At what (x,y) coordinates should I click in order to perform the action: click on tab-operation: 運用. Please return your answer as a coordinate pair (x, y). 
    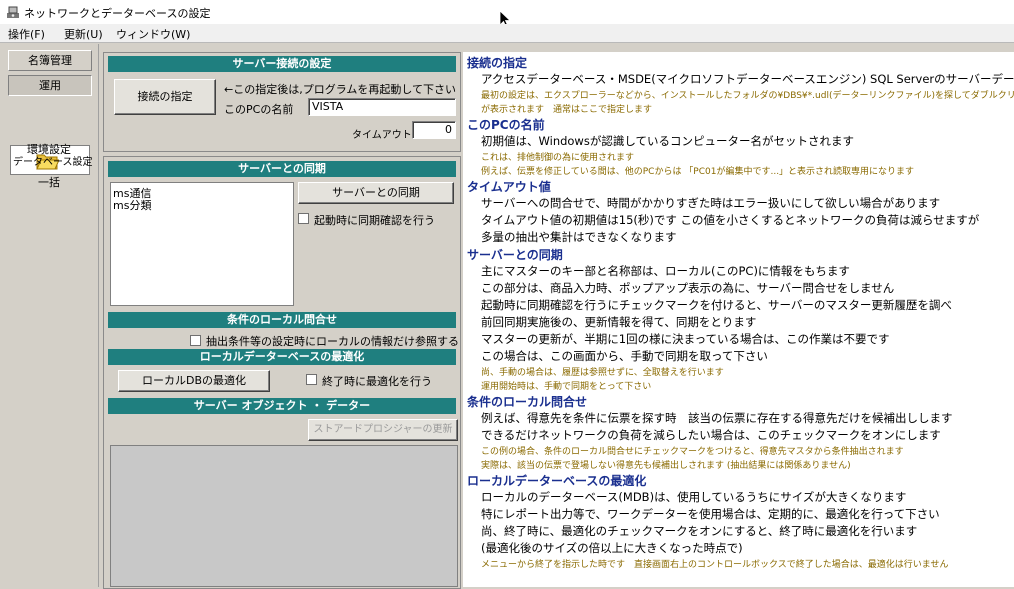
    Looking at the image, I should click on (50, 85).